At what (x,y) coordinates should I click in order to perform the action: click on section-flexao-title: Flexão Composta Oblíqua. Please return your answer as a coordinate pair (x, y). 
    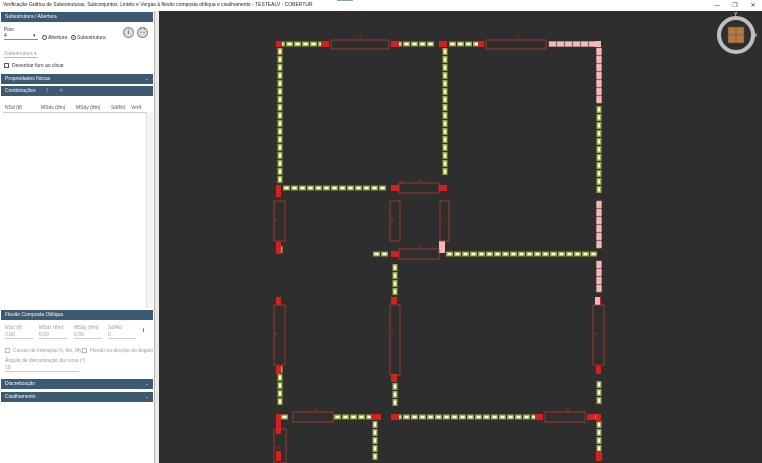
    Looking at the image, I should click on (34, 315).